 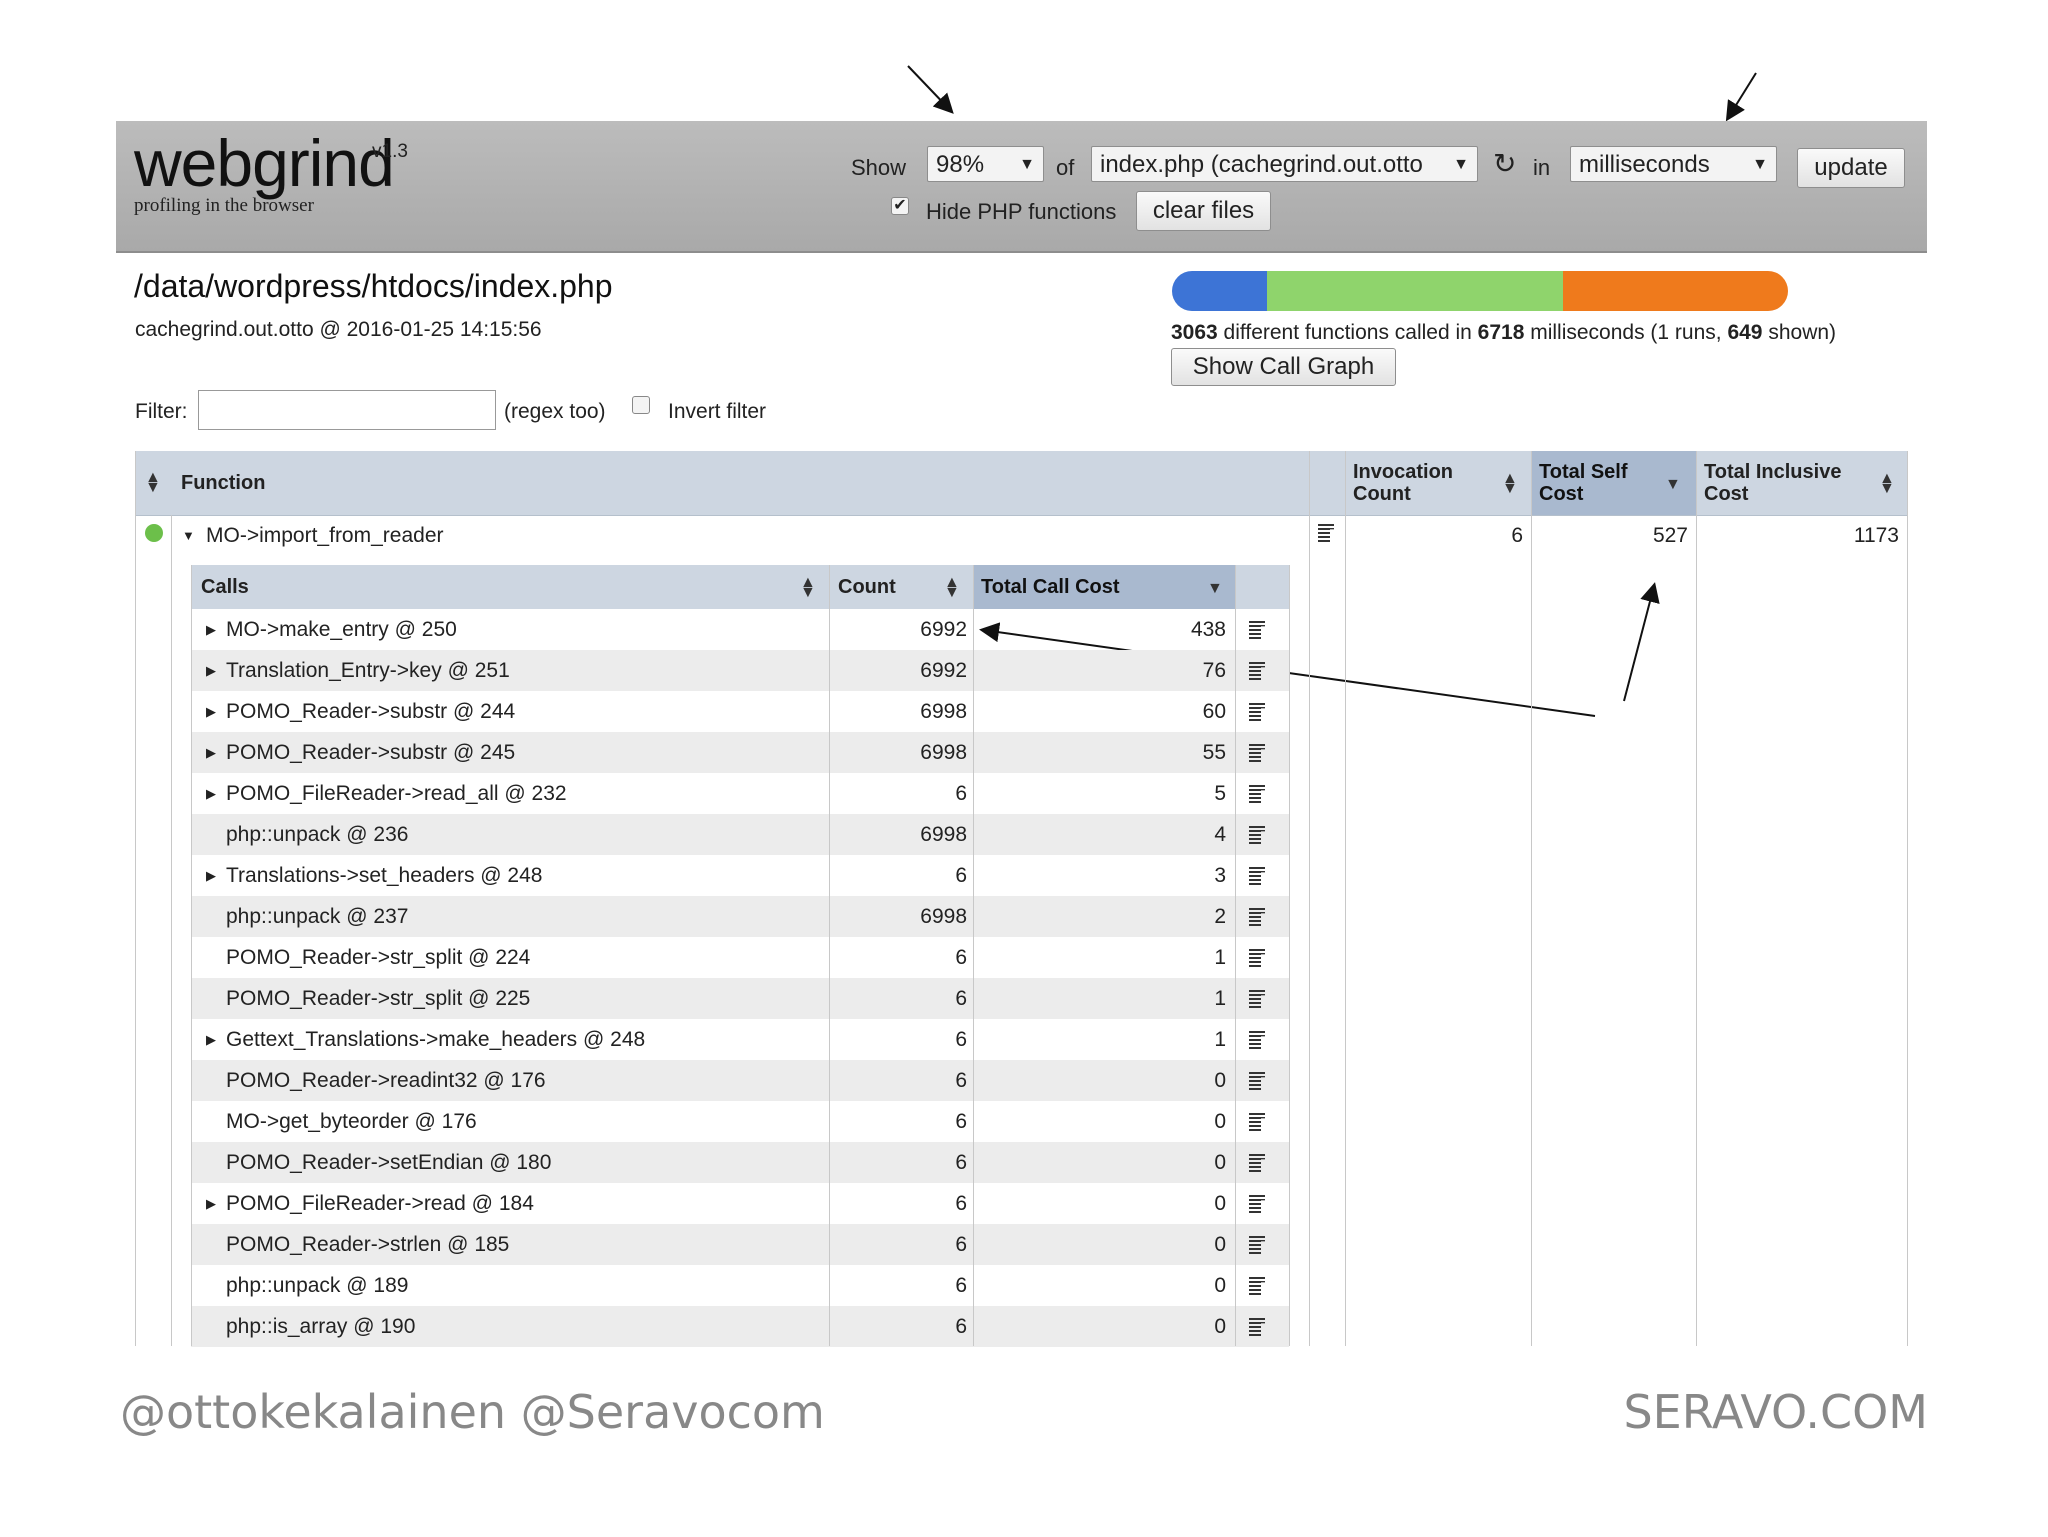 I want to click on total-inclusive-cost-header: Total Inclusive Cost, so click(x=1784, y=483).